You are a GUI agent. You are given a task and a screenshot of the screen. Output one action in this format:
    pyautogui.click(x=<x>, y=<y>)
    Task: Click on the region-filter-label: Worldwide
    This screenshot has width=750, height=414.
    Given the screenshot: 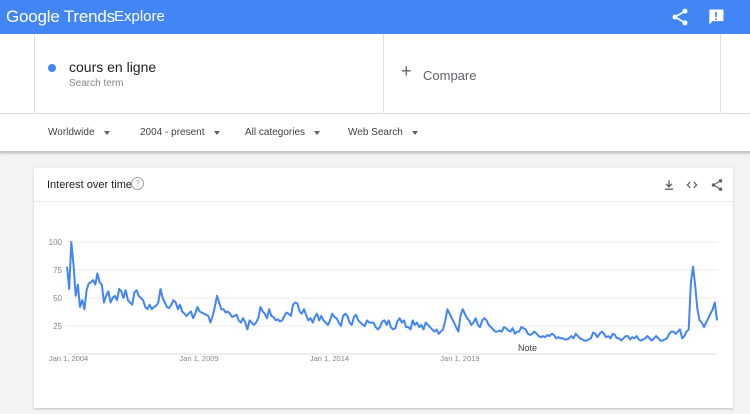 What is the action you would take?
    pyautogui.click(x=71, y=132)
    